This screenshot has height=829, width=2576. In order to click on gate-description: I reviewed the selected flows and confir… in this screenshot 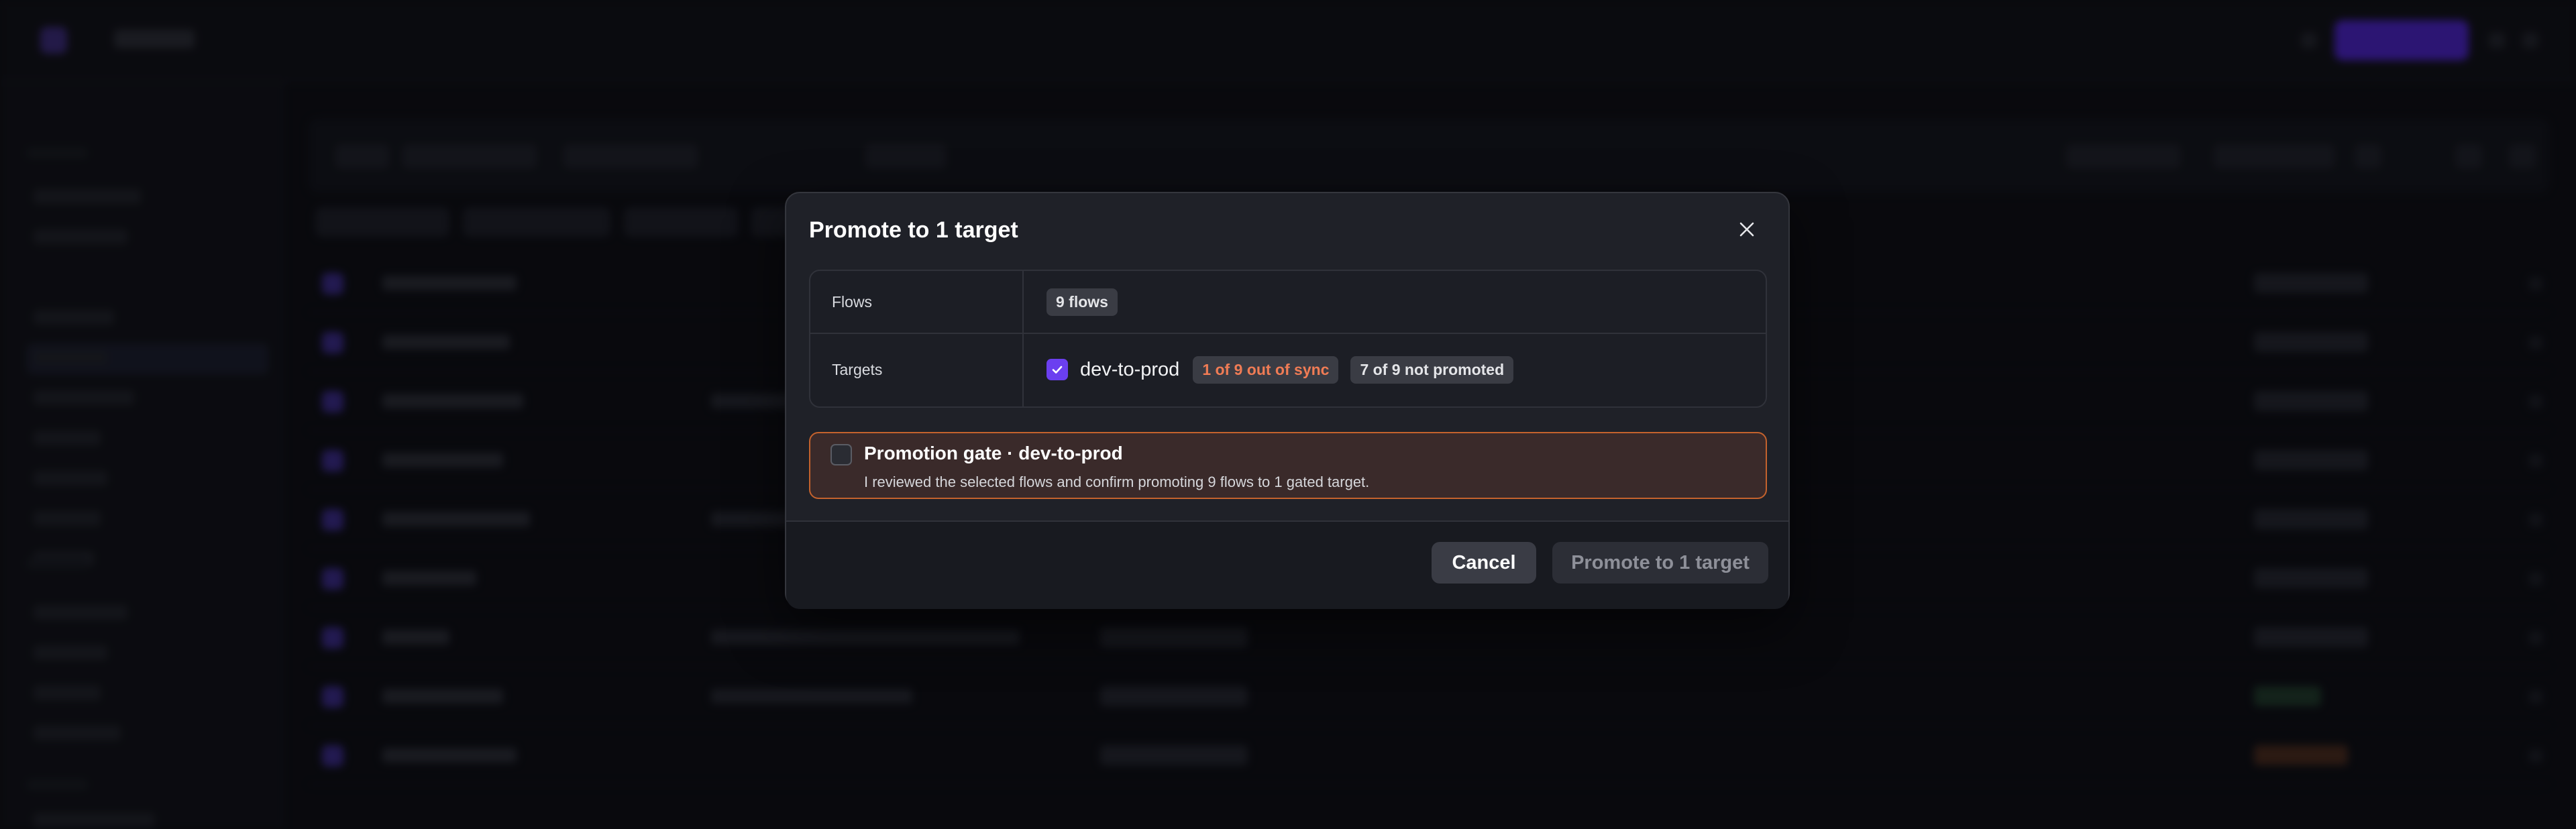, I will do `click(1117, 482)`.